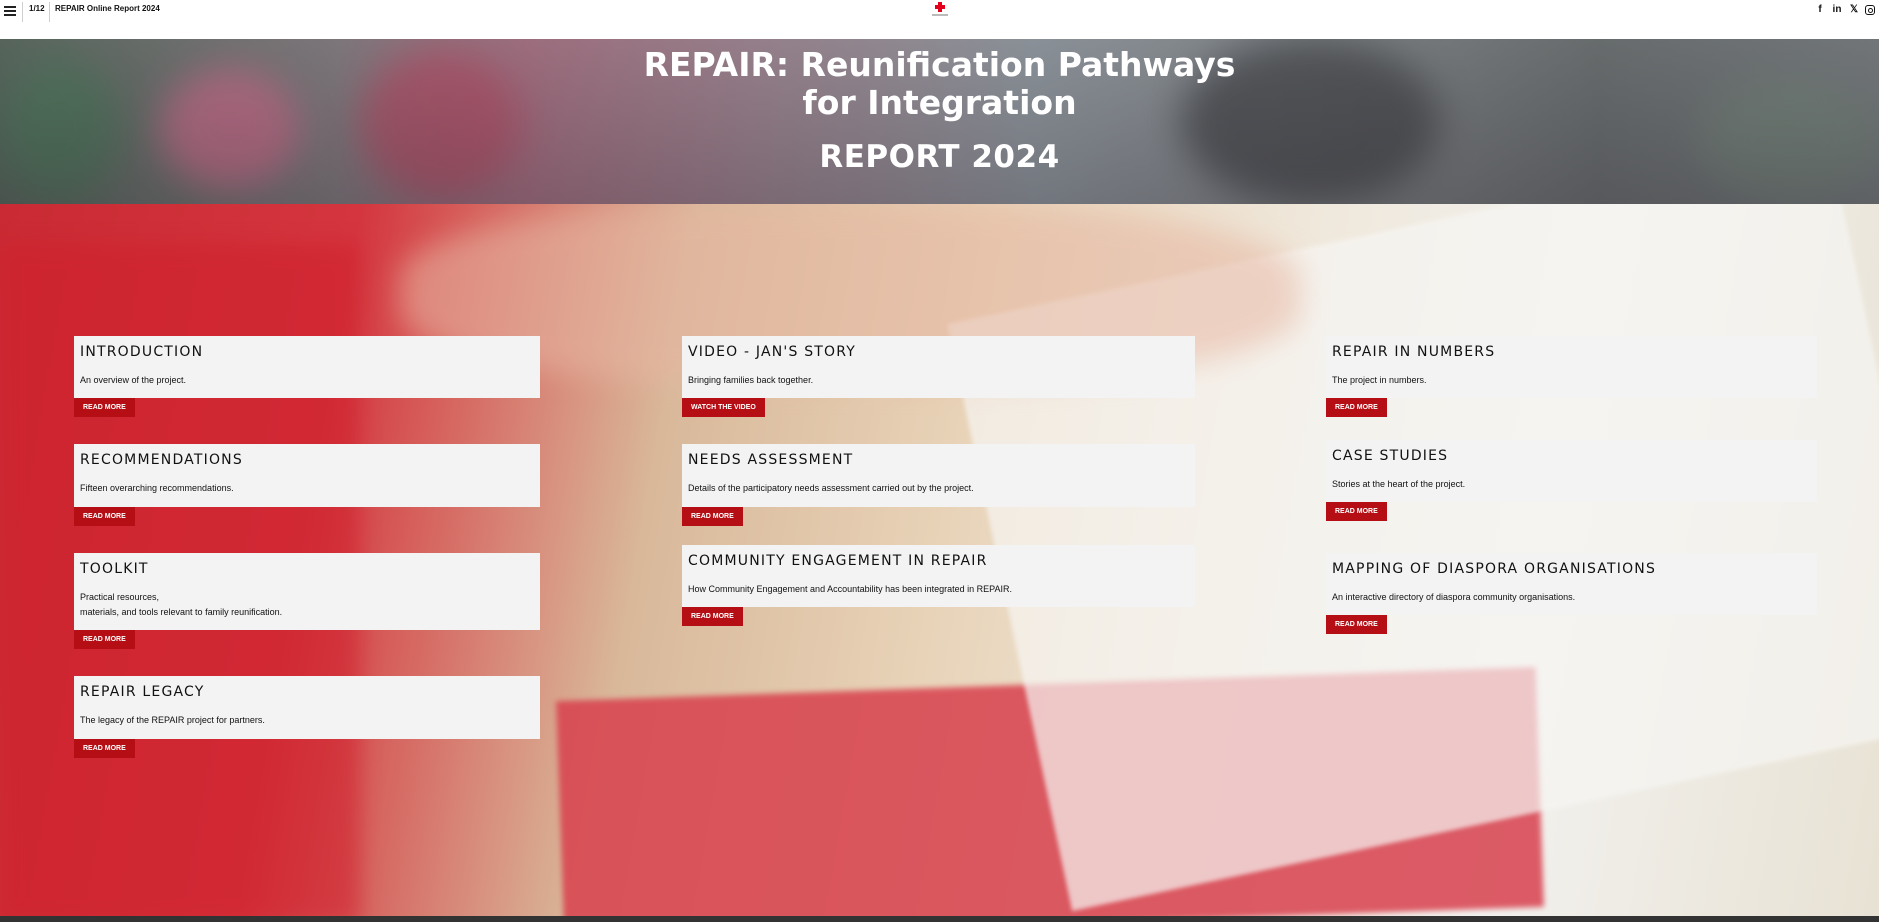  Describe the element at coordinates (161, 460) in the screenshot. I see `card-title: RECOMMENDATIONS` at that location.